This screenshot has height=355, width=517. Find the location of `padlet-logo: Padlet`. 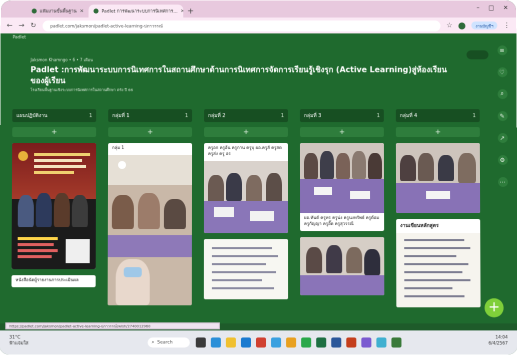

padlet-logo: Padlet is located at coordinates (19, 37).